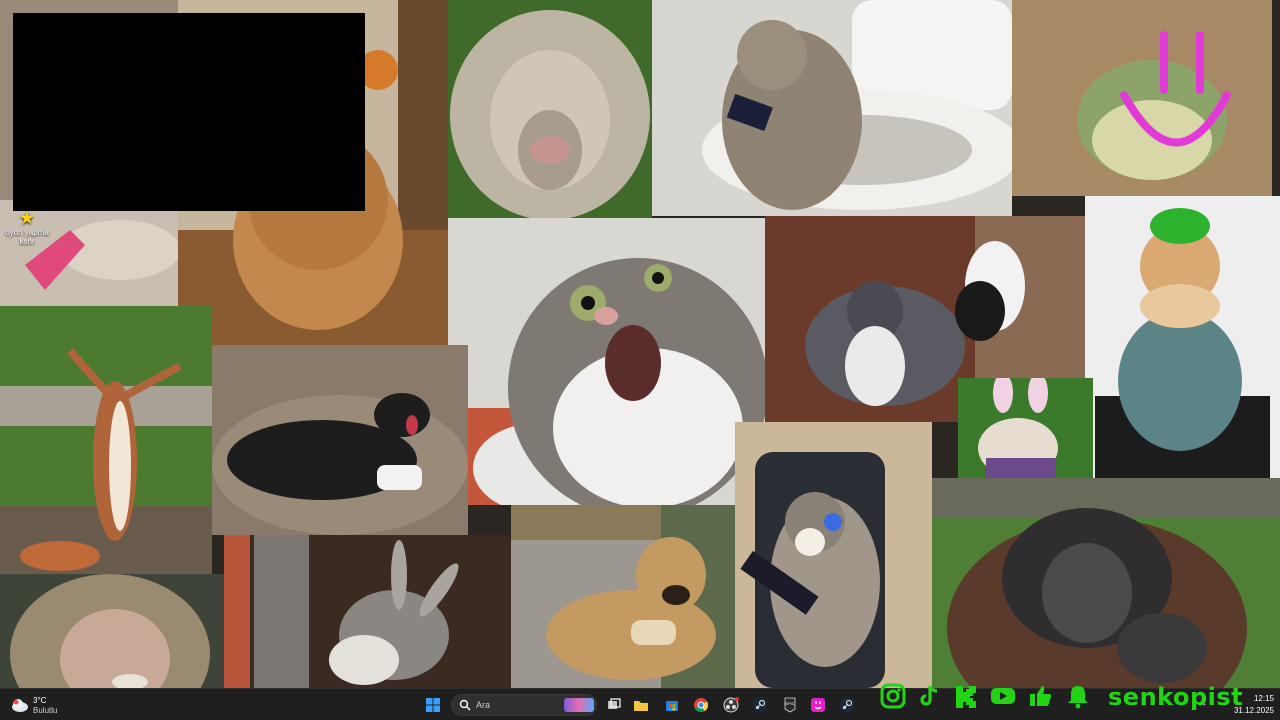  What do you see at coordinates (45, 710) in the screenshot?
I see `weather-condition: Bulutlu` at bounding box center [45, 710].